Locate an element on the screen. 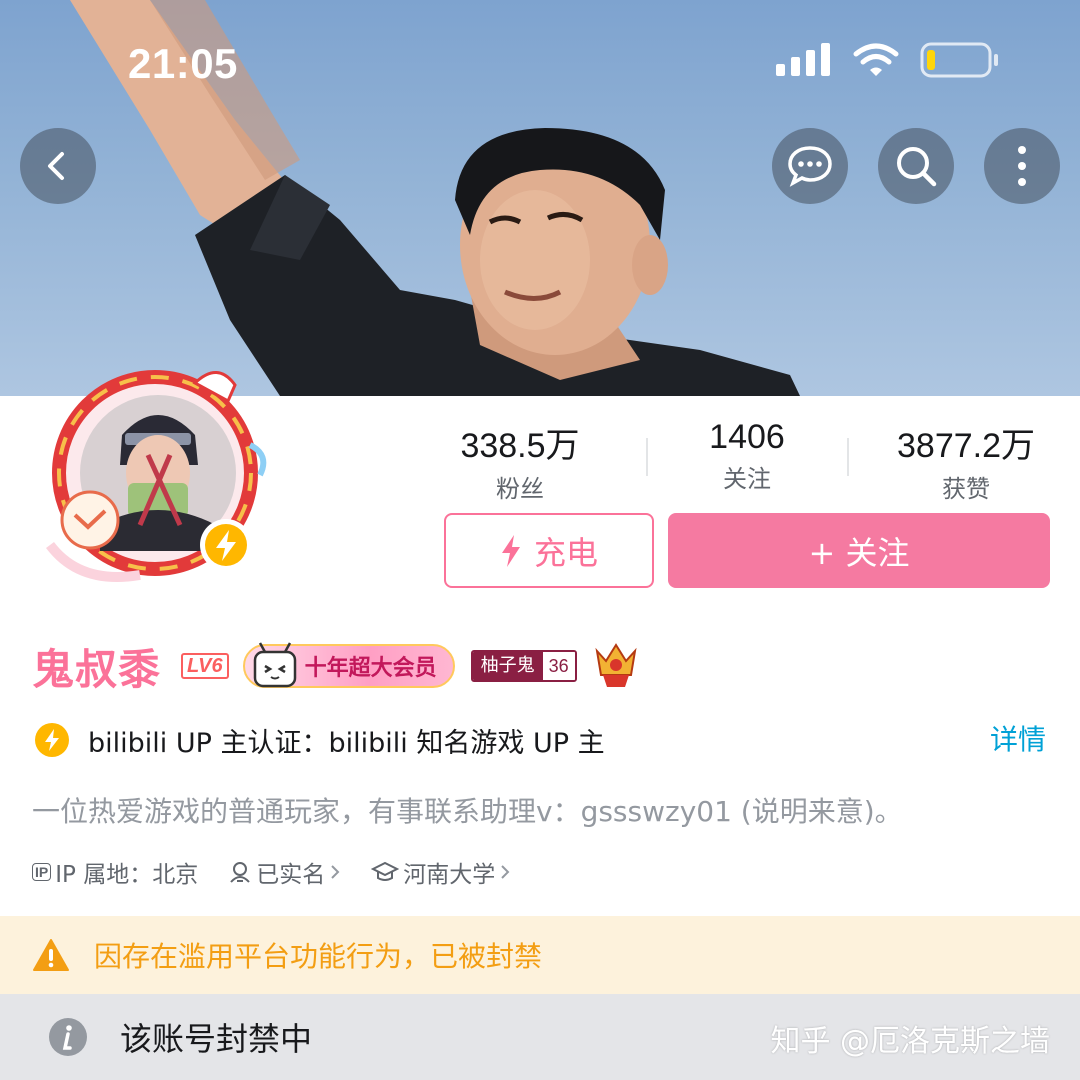  more-vertical-icon is located at coordinates (1022, 166).